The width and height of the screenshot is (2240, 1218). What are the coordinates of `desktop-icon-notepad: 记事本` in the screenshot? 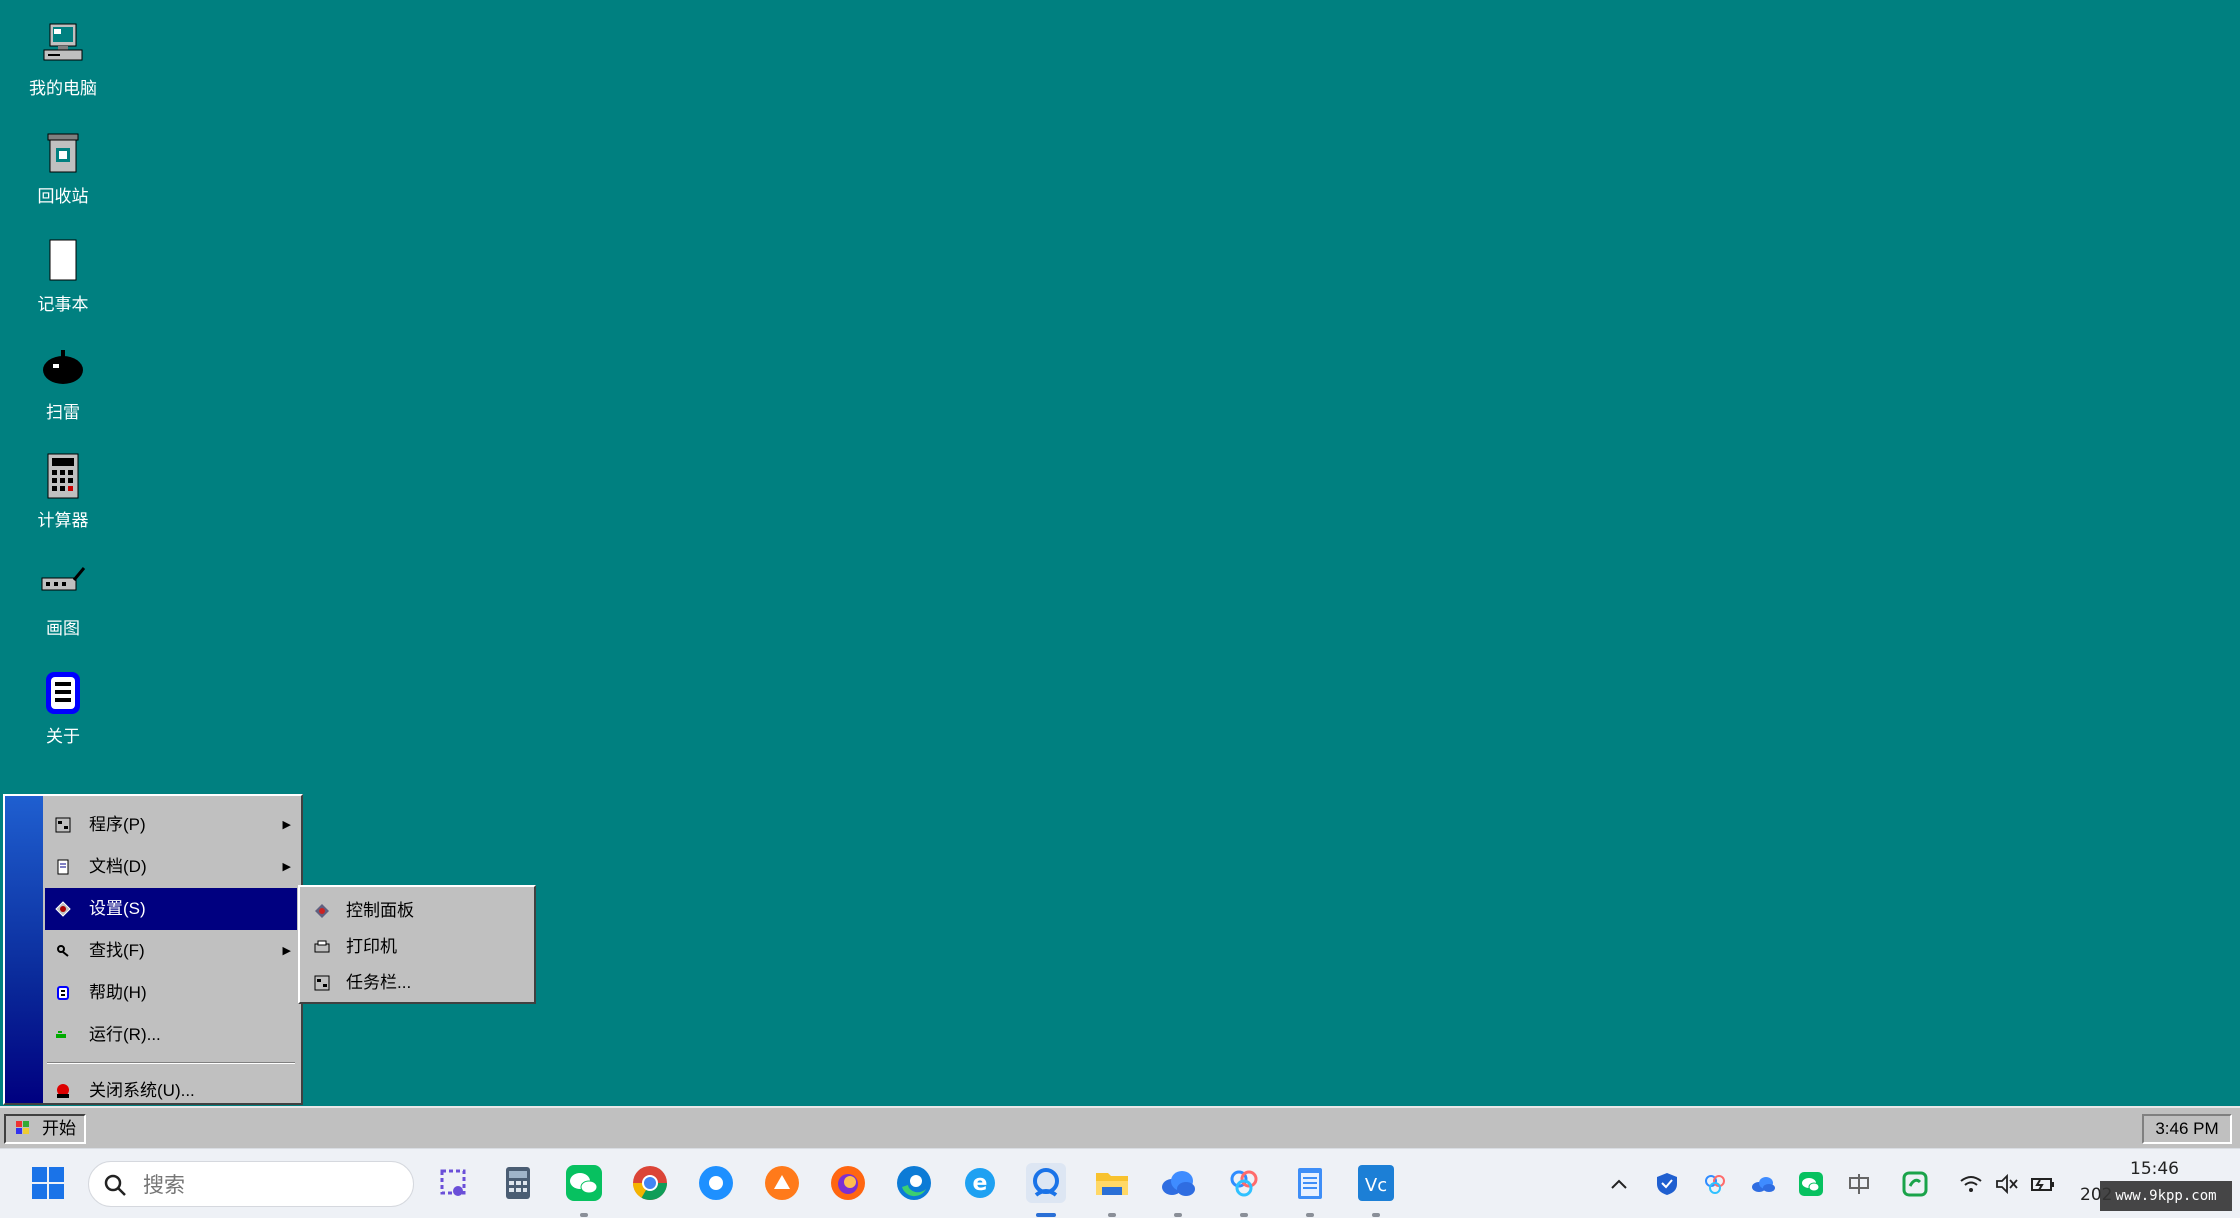 It's located at (63, 275).